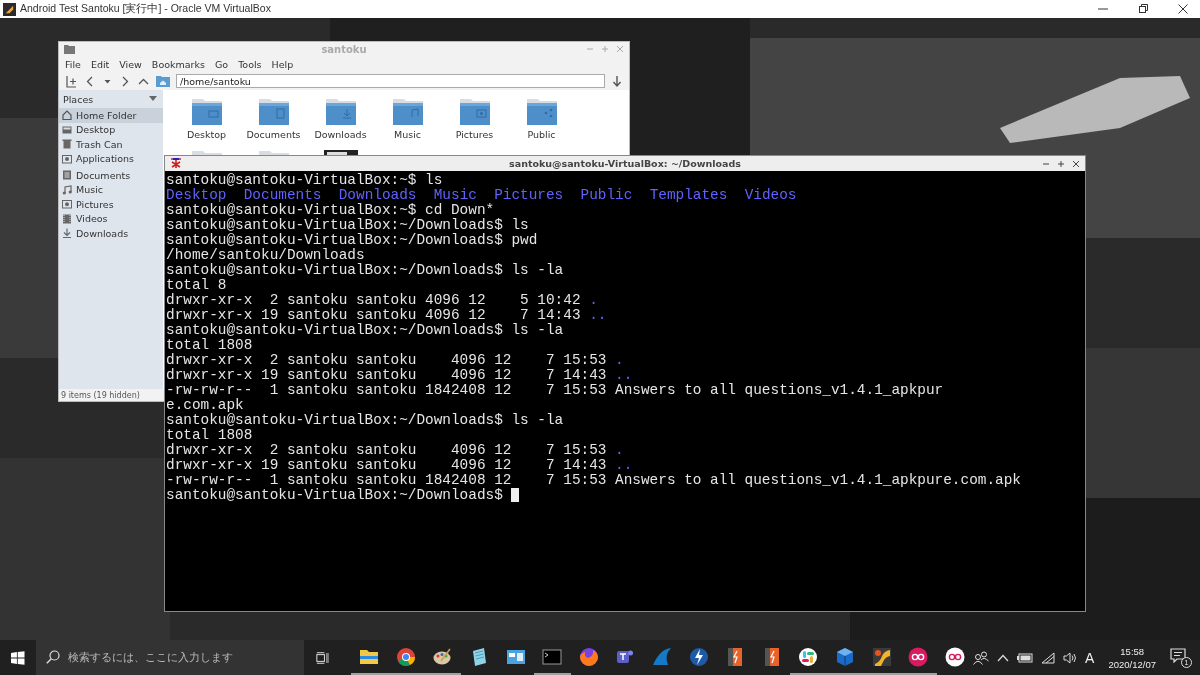 The image size is (1200, 675). I want to click on folder-label: Downloads, so click(340, 134).